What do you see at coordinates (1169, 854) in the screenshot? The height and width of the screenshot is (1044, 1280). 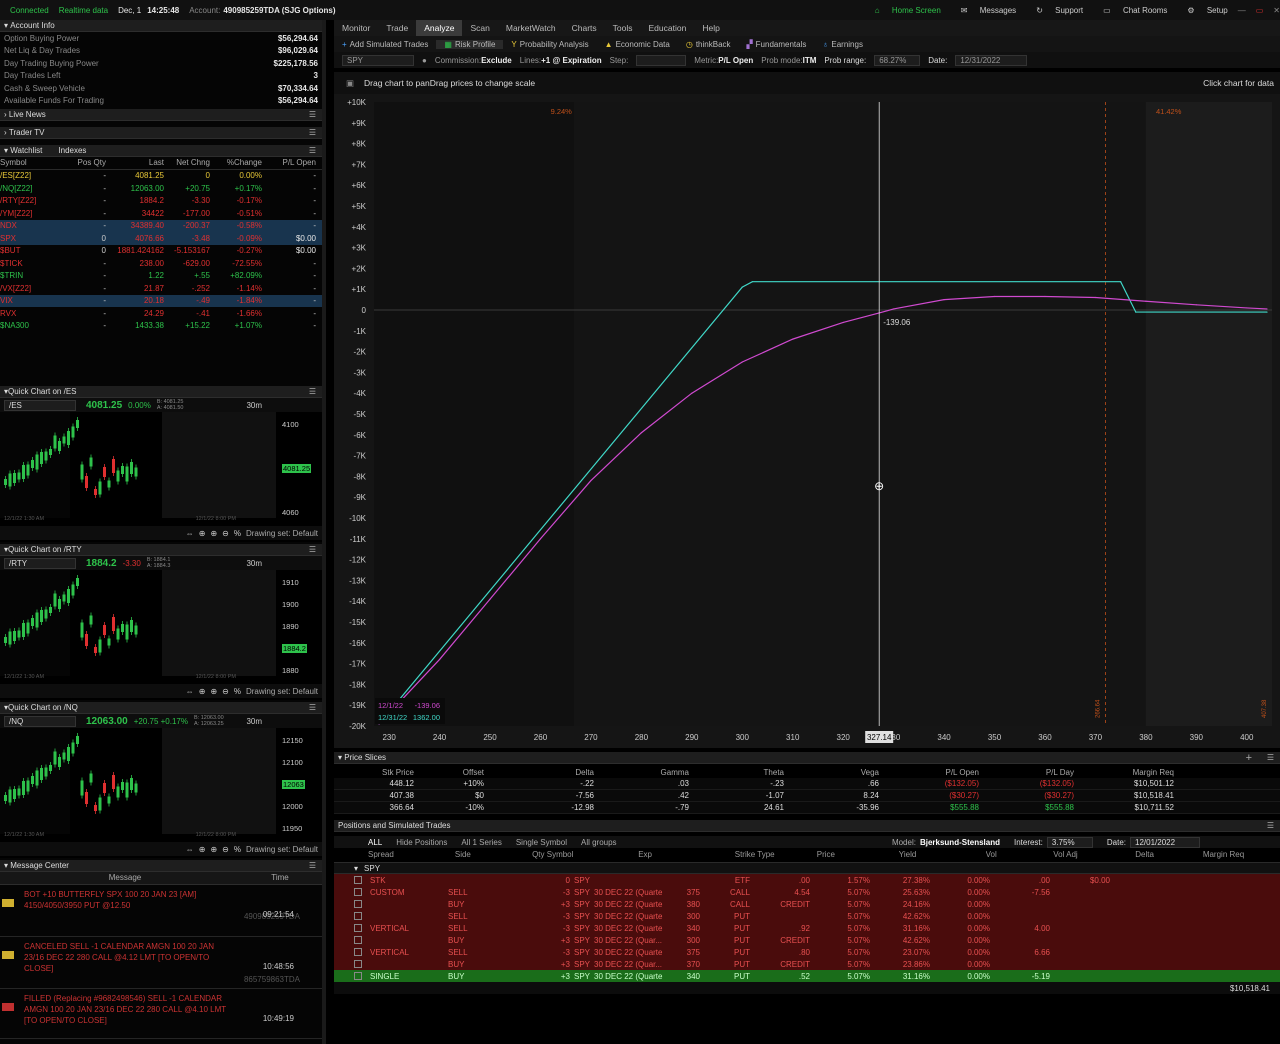 I see `positions-column: Delta` at bounding box center [1169, 854].